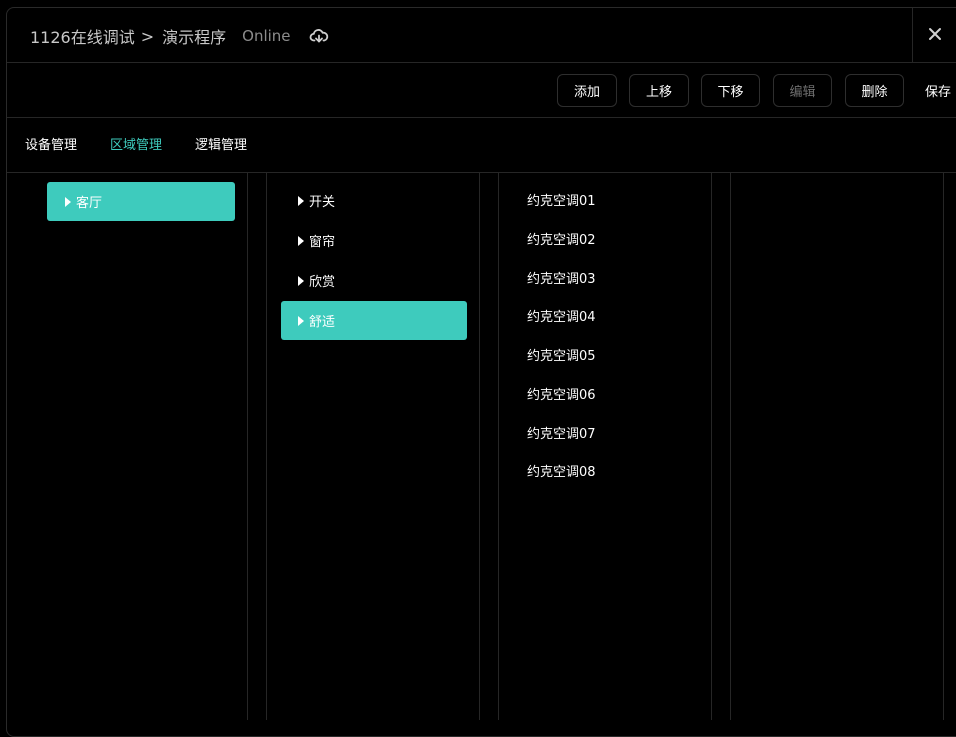 The width and height of the screenshot is (956, 737). I want to click on header-divider, so click(481, 62).